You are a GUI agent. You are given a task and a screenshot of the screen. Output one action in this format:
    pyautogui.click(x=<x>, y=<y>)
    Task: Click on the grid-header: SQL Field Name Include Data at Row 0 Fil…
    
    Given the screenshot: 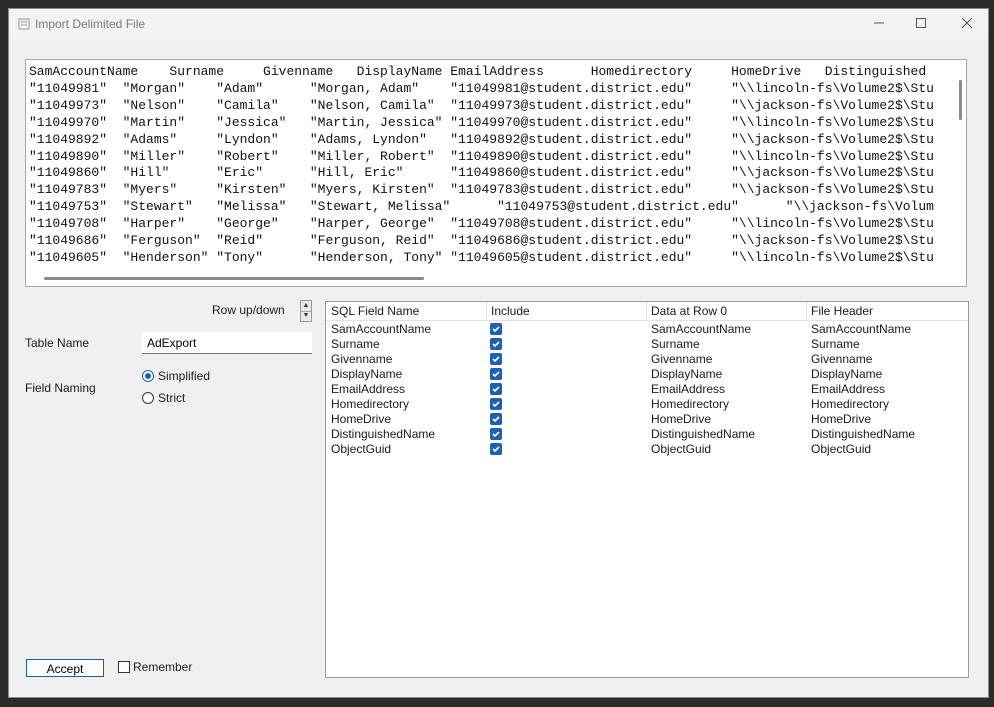 What is the action you would take?
    pyautogui.click(x=647, y=311)
    